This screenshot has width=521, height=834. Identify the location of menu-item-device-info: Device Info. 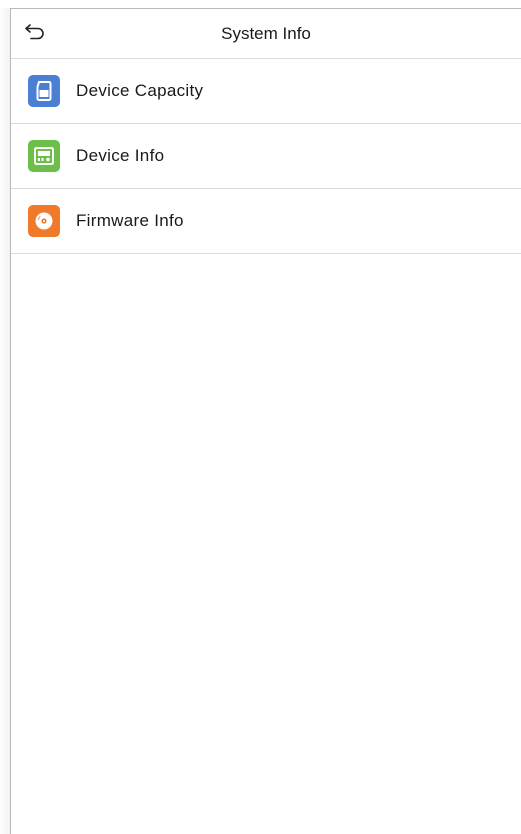
(266, 156).